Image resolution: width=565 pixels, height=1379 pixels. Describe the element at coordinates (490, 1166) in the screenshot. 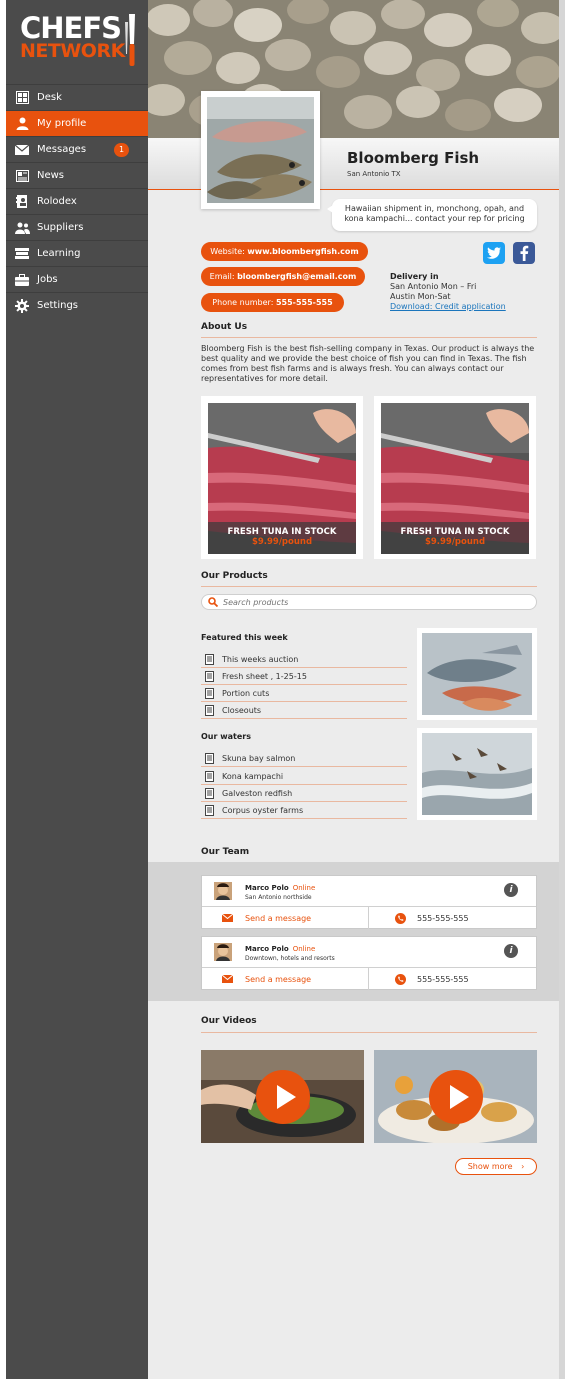

I see `show-more-label: Show more` at that location.